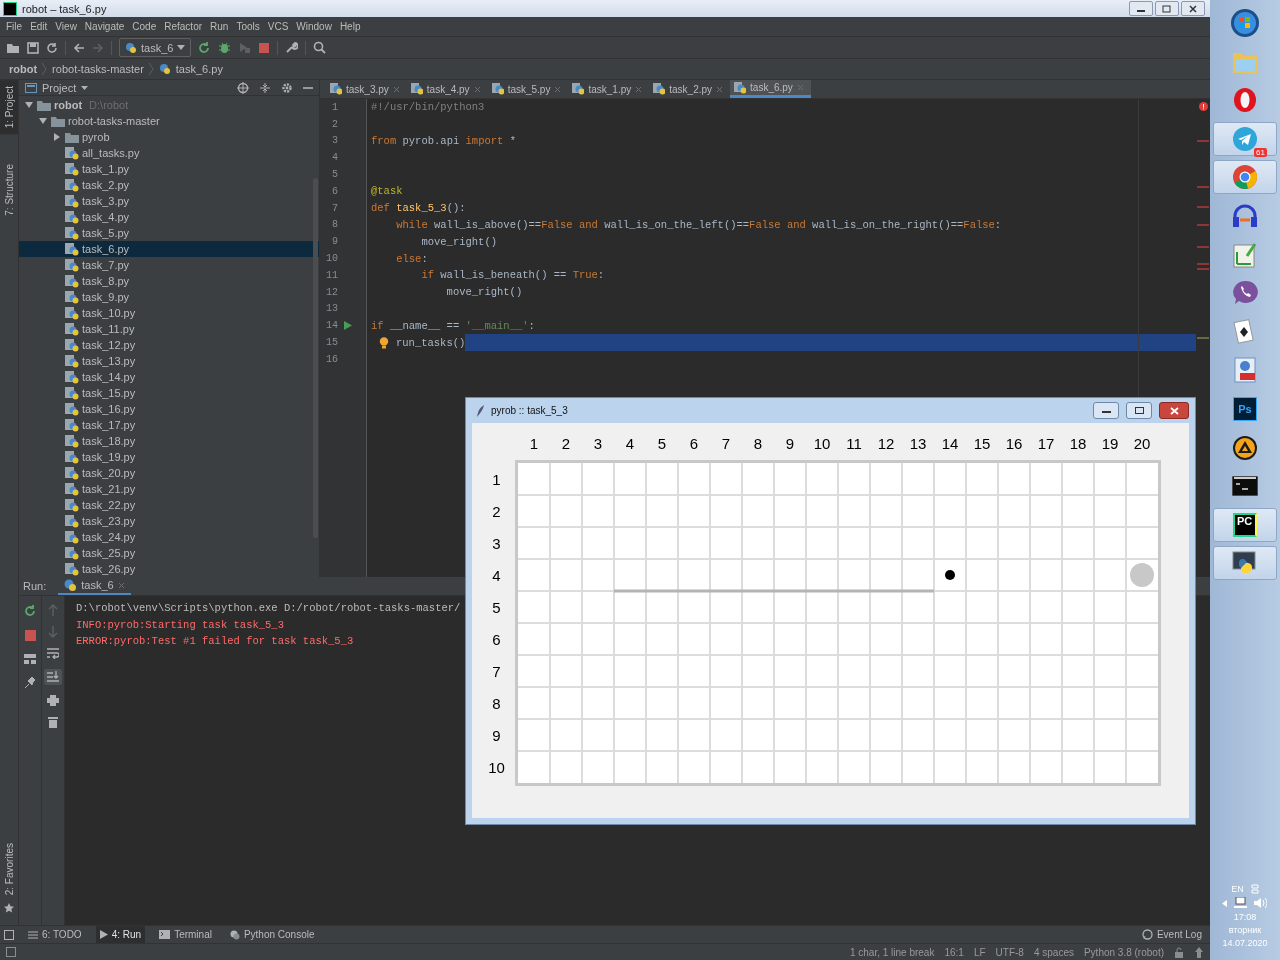 The width and height of the screenshot is (1280, 960). What do you see at coordinates (9, 868) in the screenshot?
I see `side-tab: 2: Favorites` at bounding box center [9, 868].